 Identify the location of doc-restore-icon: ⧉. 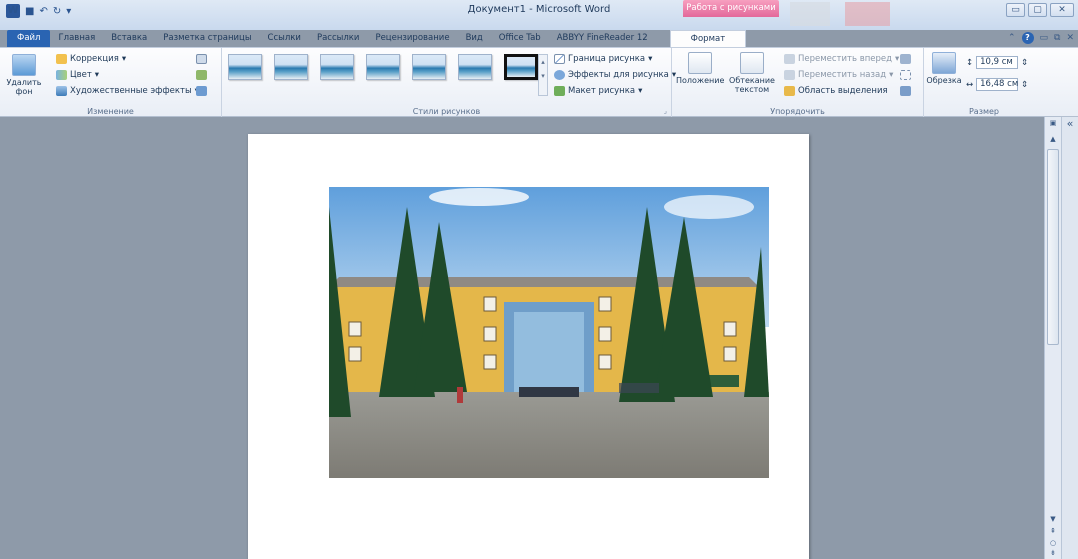
(1057, 38).